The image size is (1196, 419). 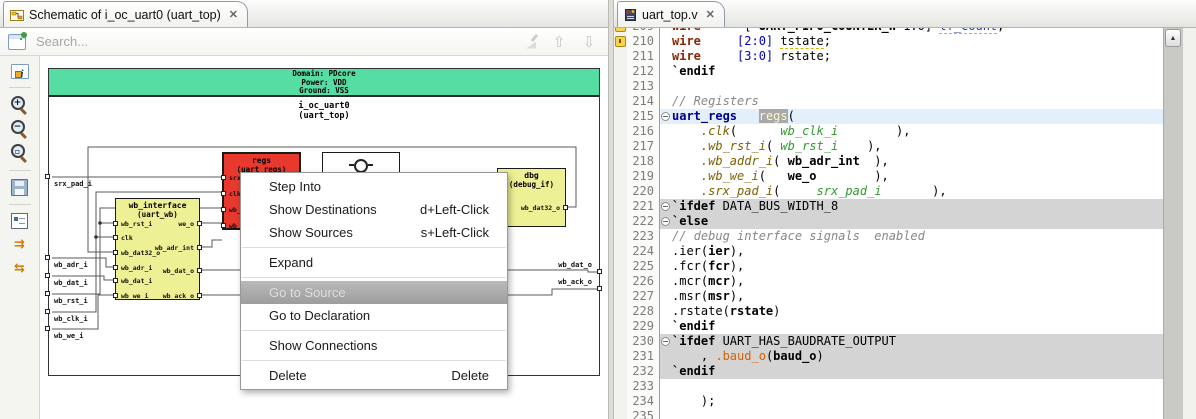 I want to click on code-text: .clk( wb_clk_i ),, so click(x=917, y=131).